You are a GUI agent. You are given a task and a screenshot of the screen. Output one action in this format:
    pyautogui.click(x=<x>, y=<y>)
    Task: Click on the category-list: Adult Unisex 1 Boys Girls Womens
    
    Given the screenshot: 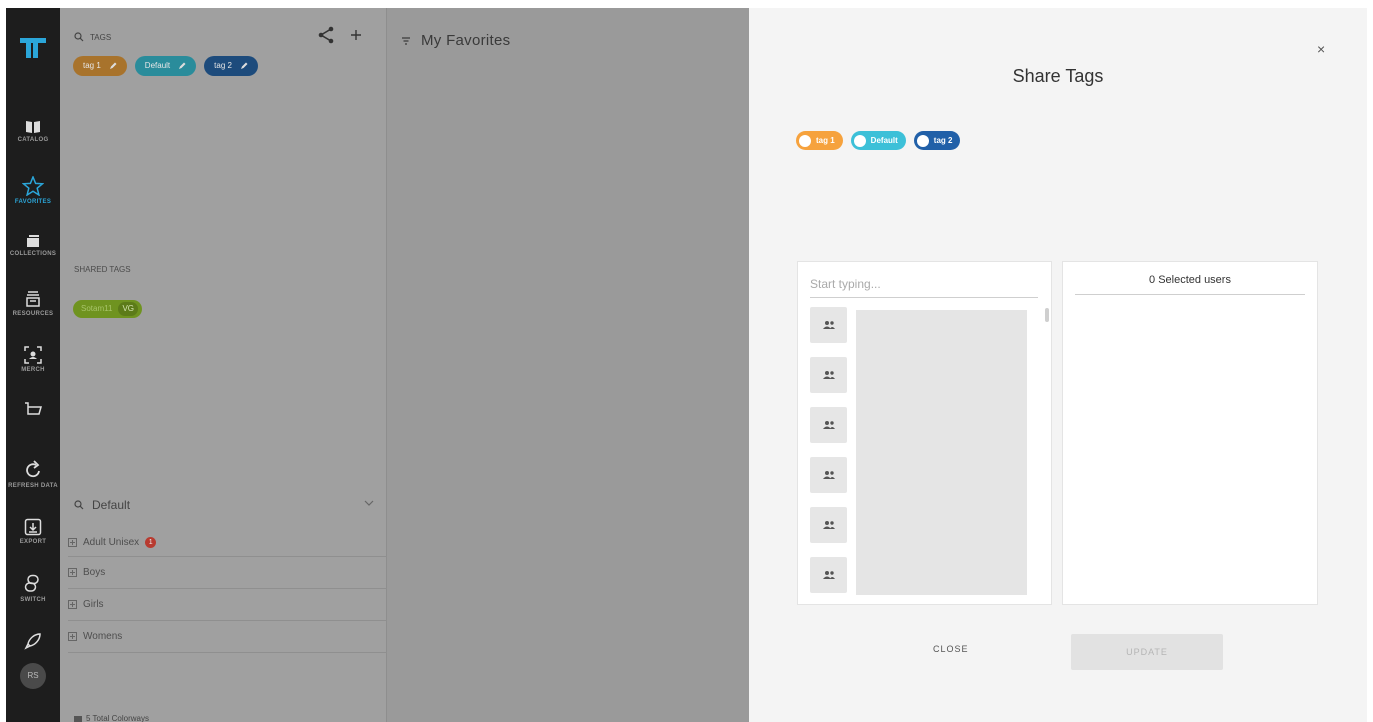 What is the action you would take?
    pyautogui.click(x=227, y=591)
    